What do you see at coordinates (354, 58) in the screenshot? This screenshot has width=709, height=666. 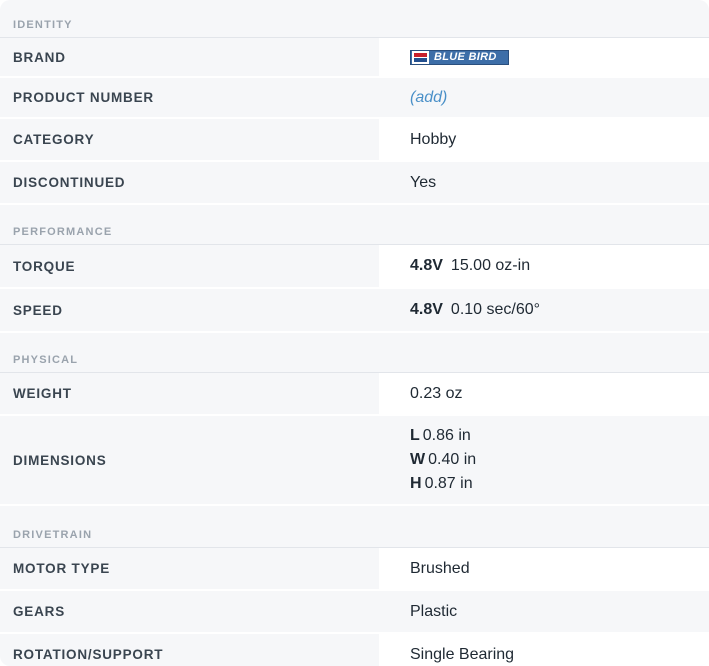 I see `spec-row-brand: BRAND BLUE BIRD` at bounding box center [354, 58].